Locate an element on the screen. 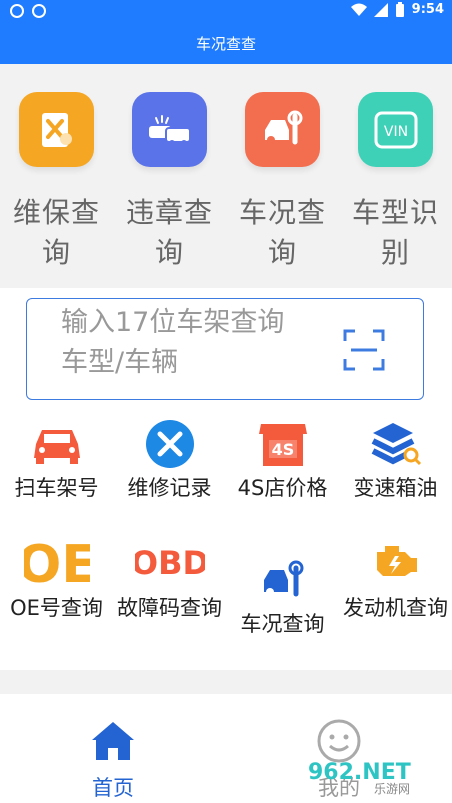 The image size is (452, 803). vin-search-input: 输入17位车架查询车型/车辆 is located at coordinates (225, 349).